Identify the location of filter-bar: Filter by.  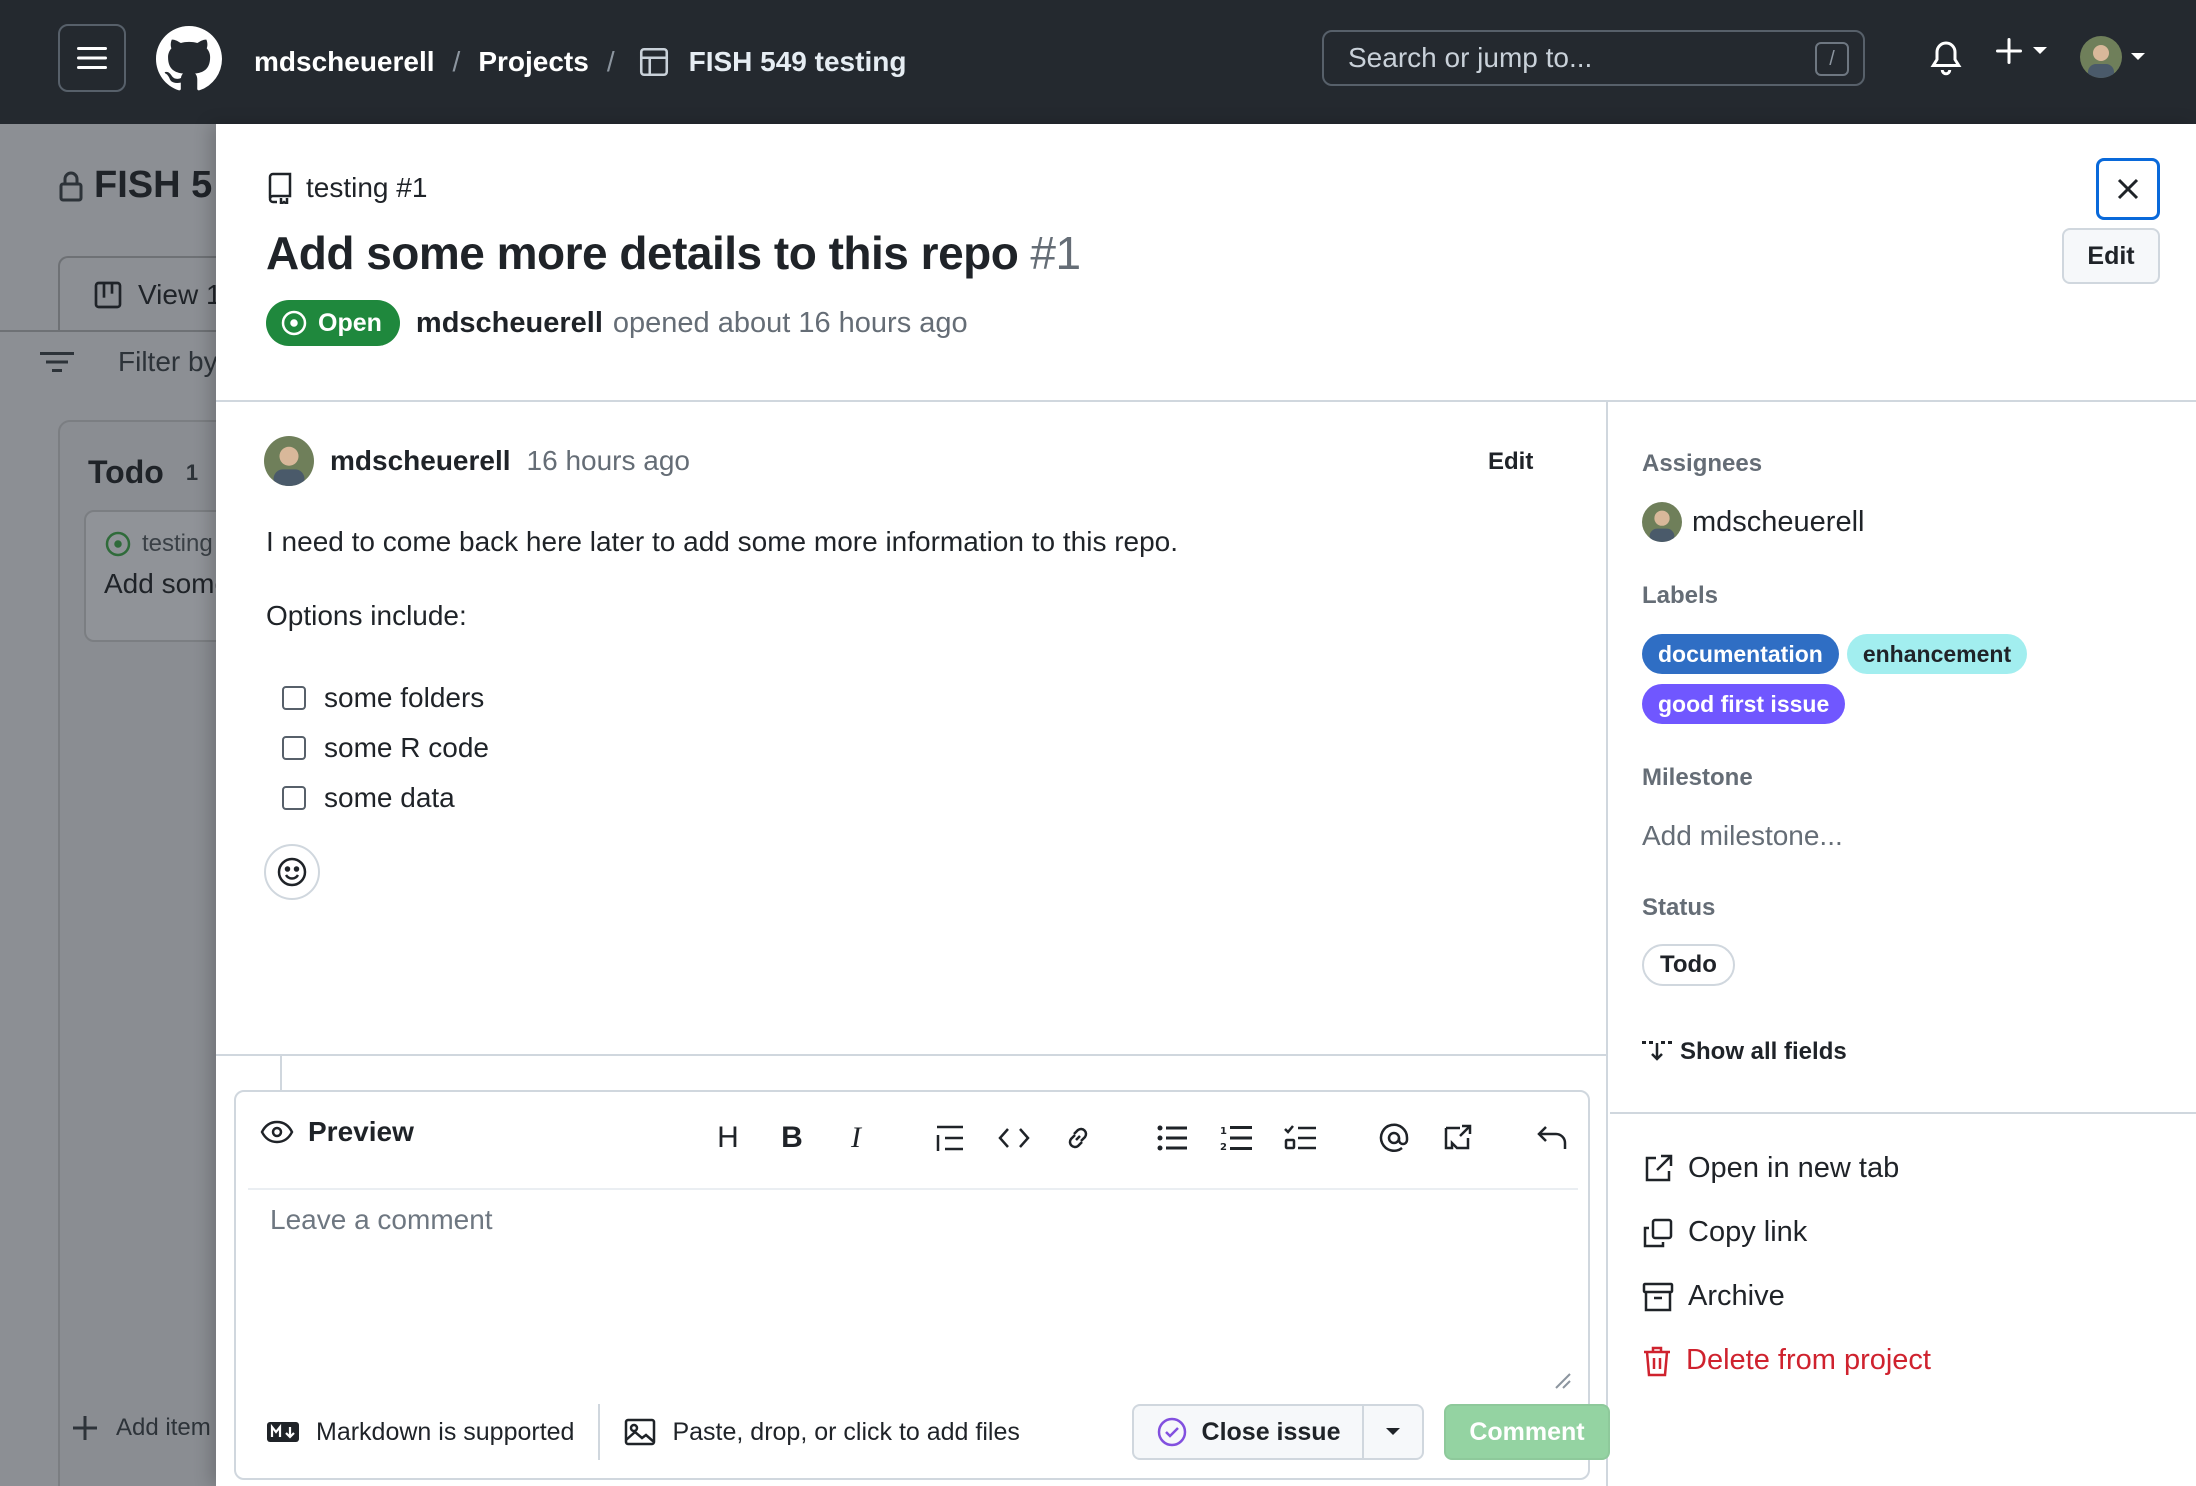
(128, 362).